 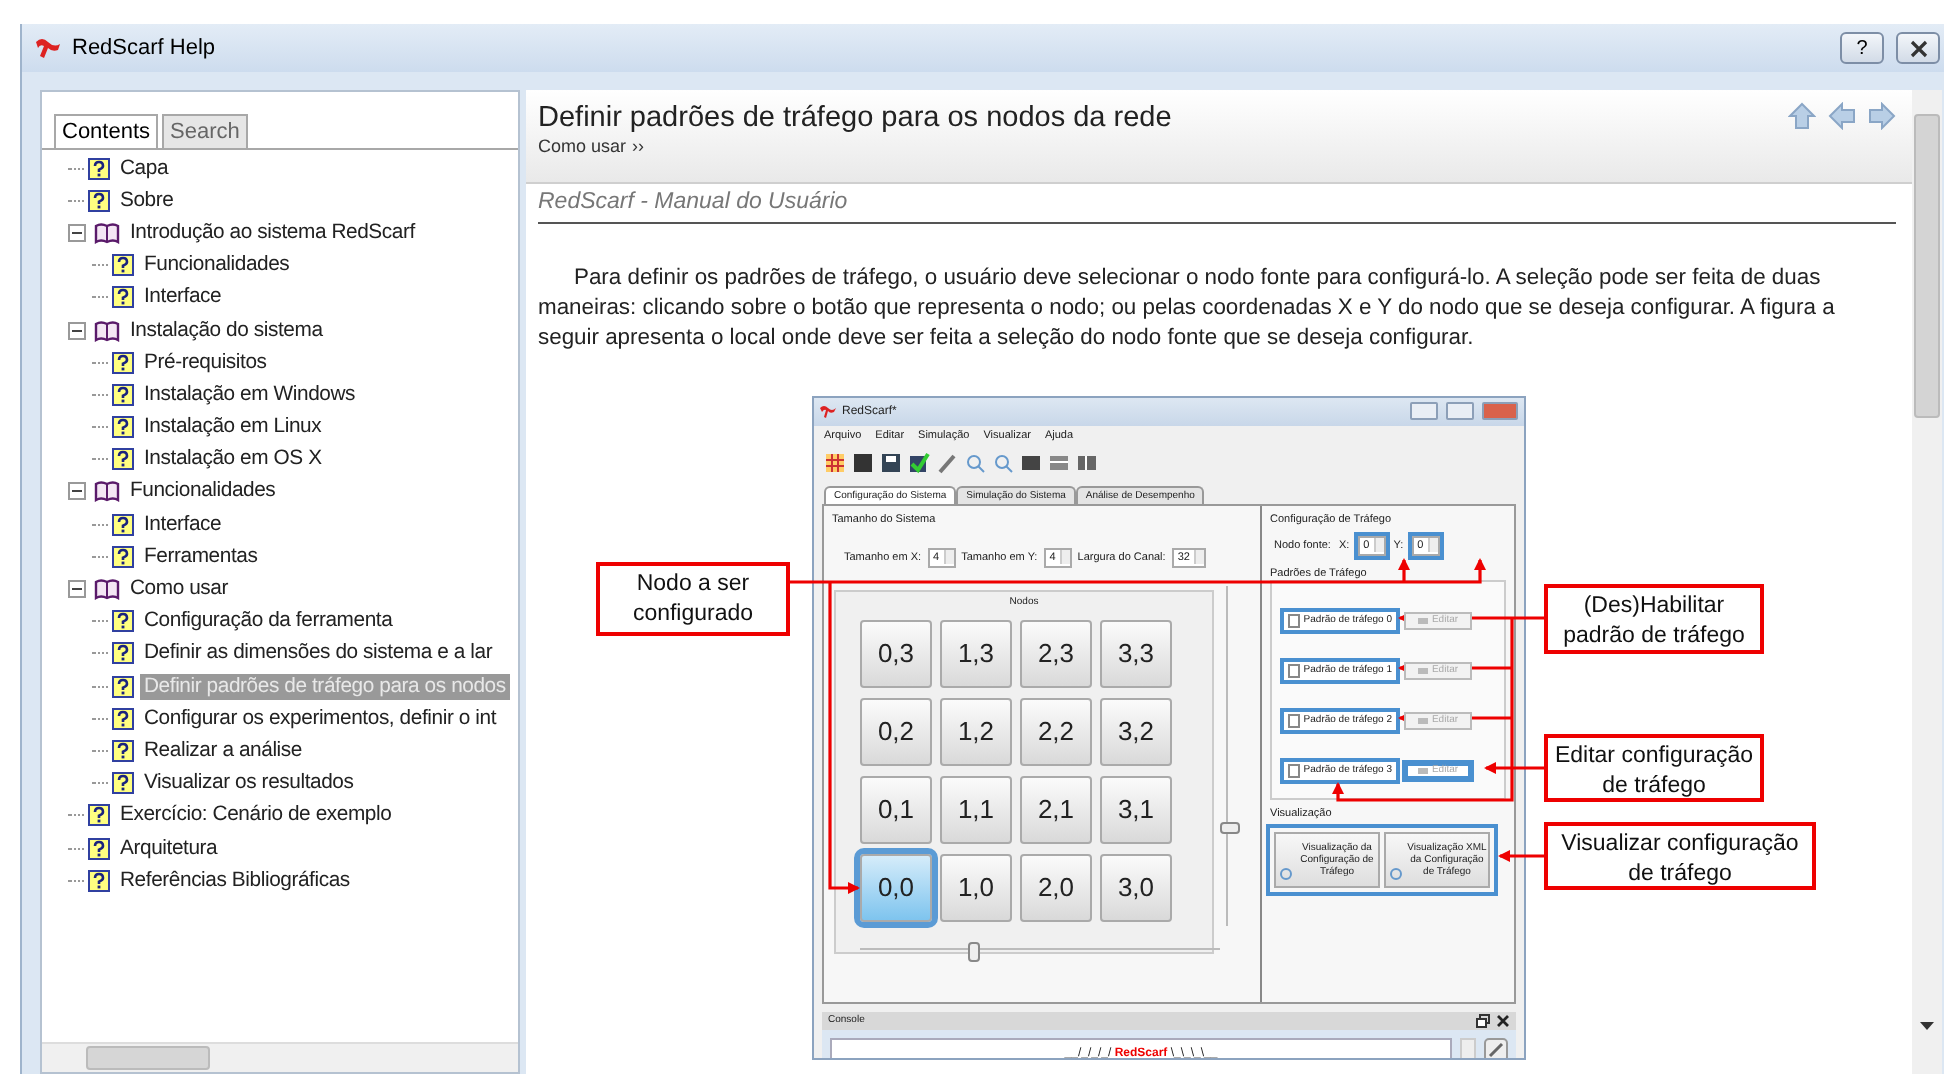 What do you see at coordinates (976, 731) in the screenshot?
I see `node-button: 1,2` at bounding box center [976, 731].